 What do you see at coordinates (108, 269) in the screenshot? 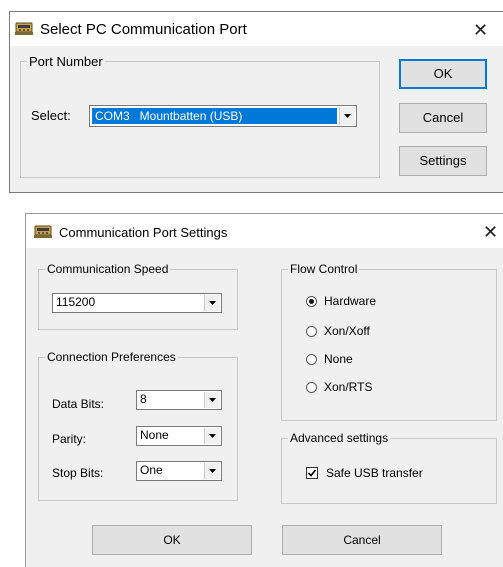
I see `communication-speed-label: Communication Speed` at bounding box center [108, 269].